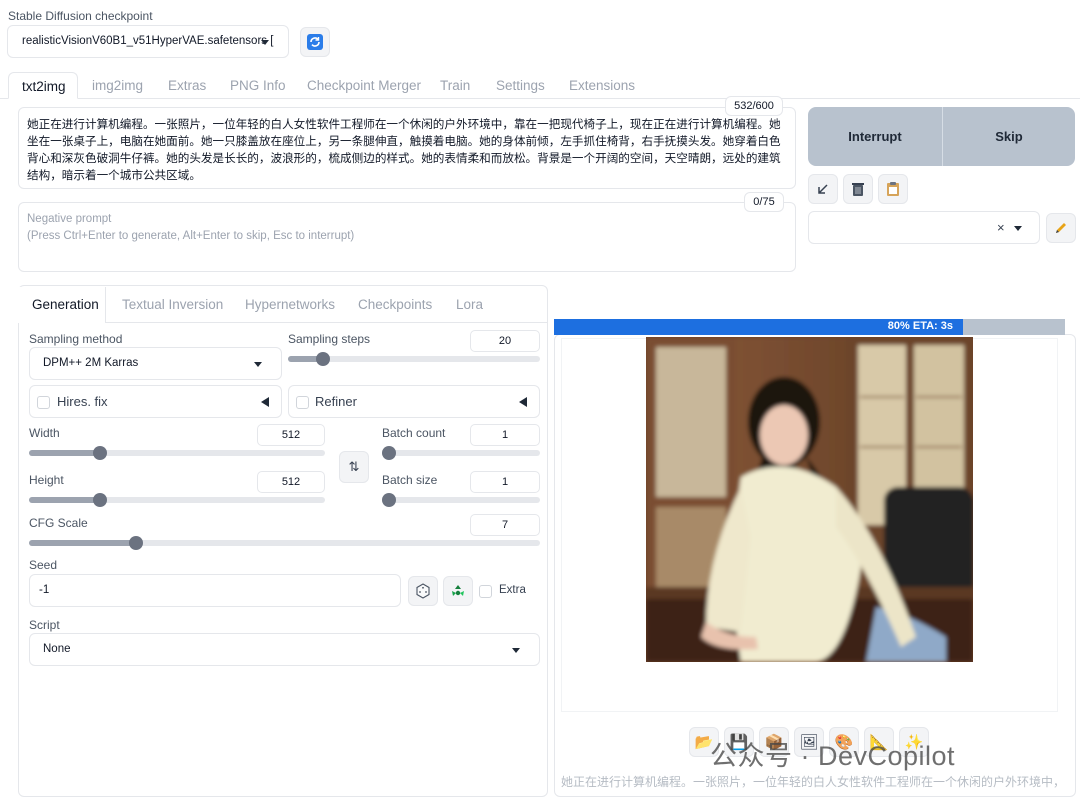  Describe the element at coordinates (414, 433) in the screenshot. I see `batch-count-label: Batch count` at that location.